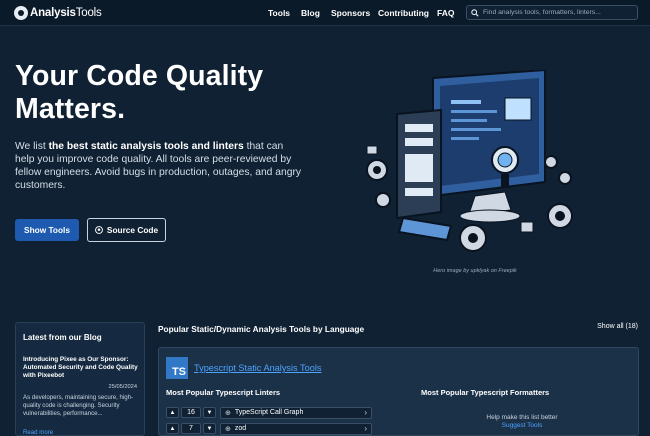  I want to click on help-text: Help make this list better Suggest Tools, so click(522, 421).